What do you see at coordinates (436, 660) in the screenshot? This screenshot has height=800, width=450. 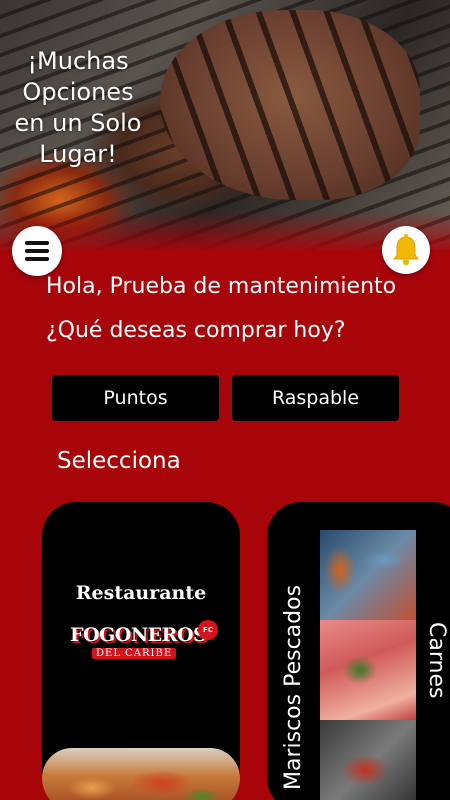 I see `meats-label: Carnes` at bounding box center [436, 660].